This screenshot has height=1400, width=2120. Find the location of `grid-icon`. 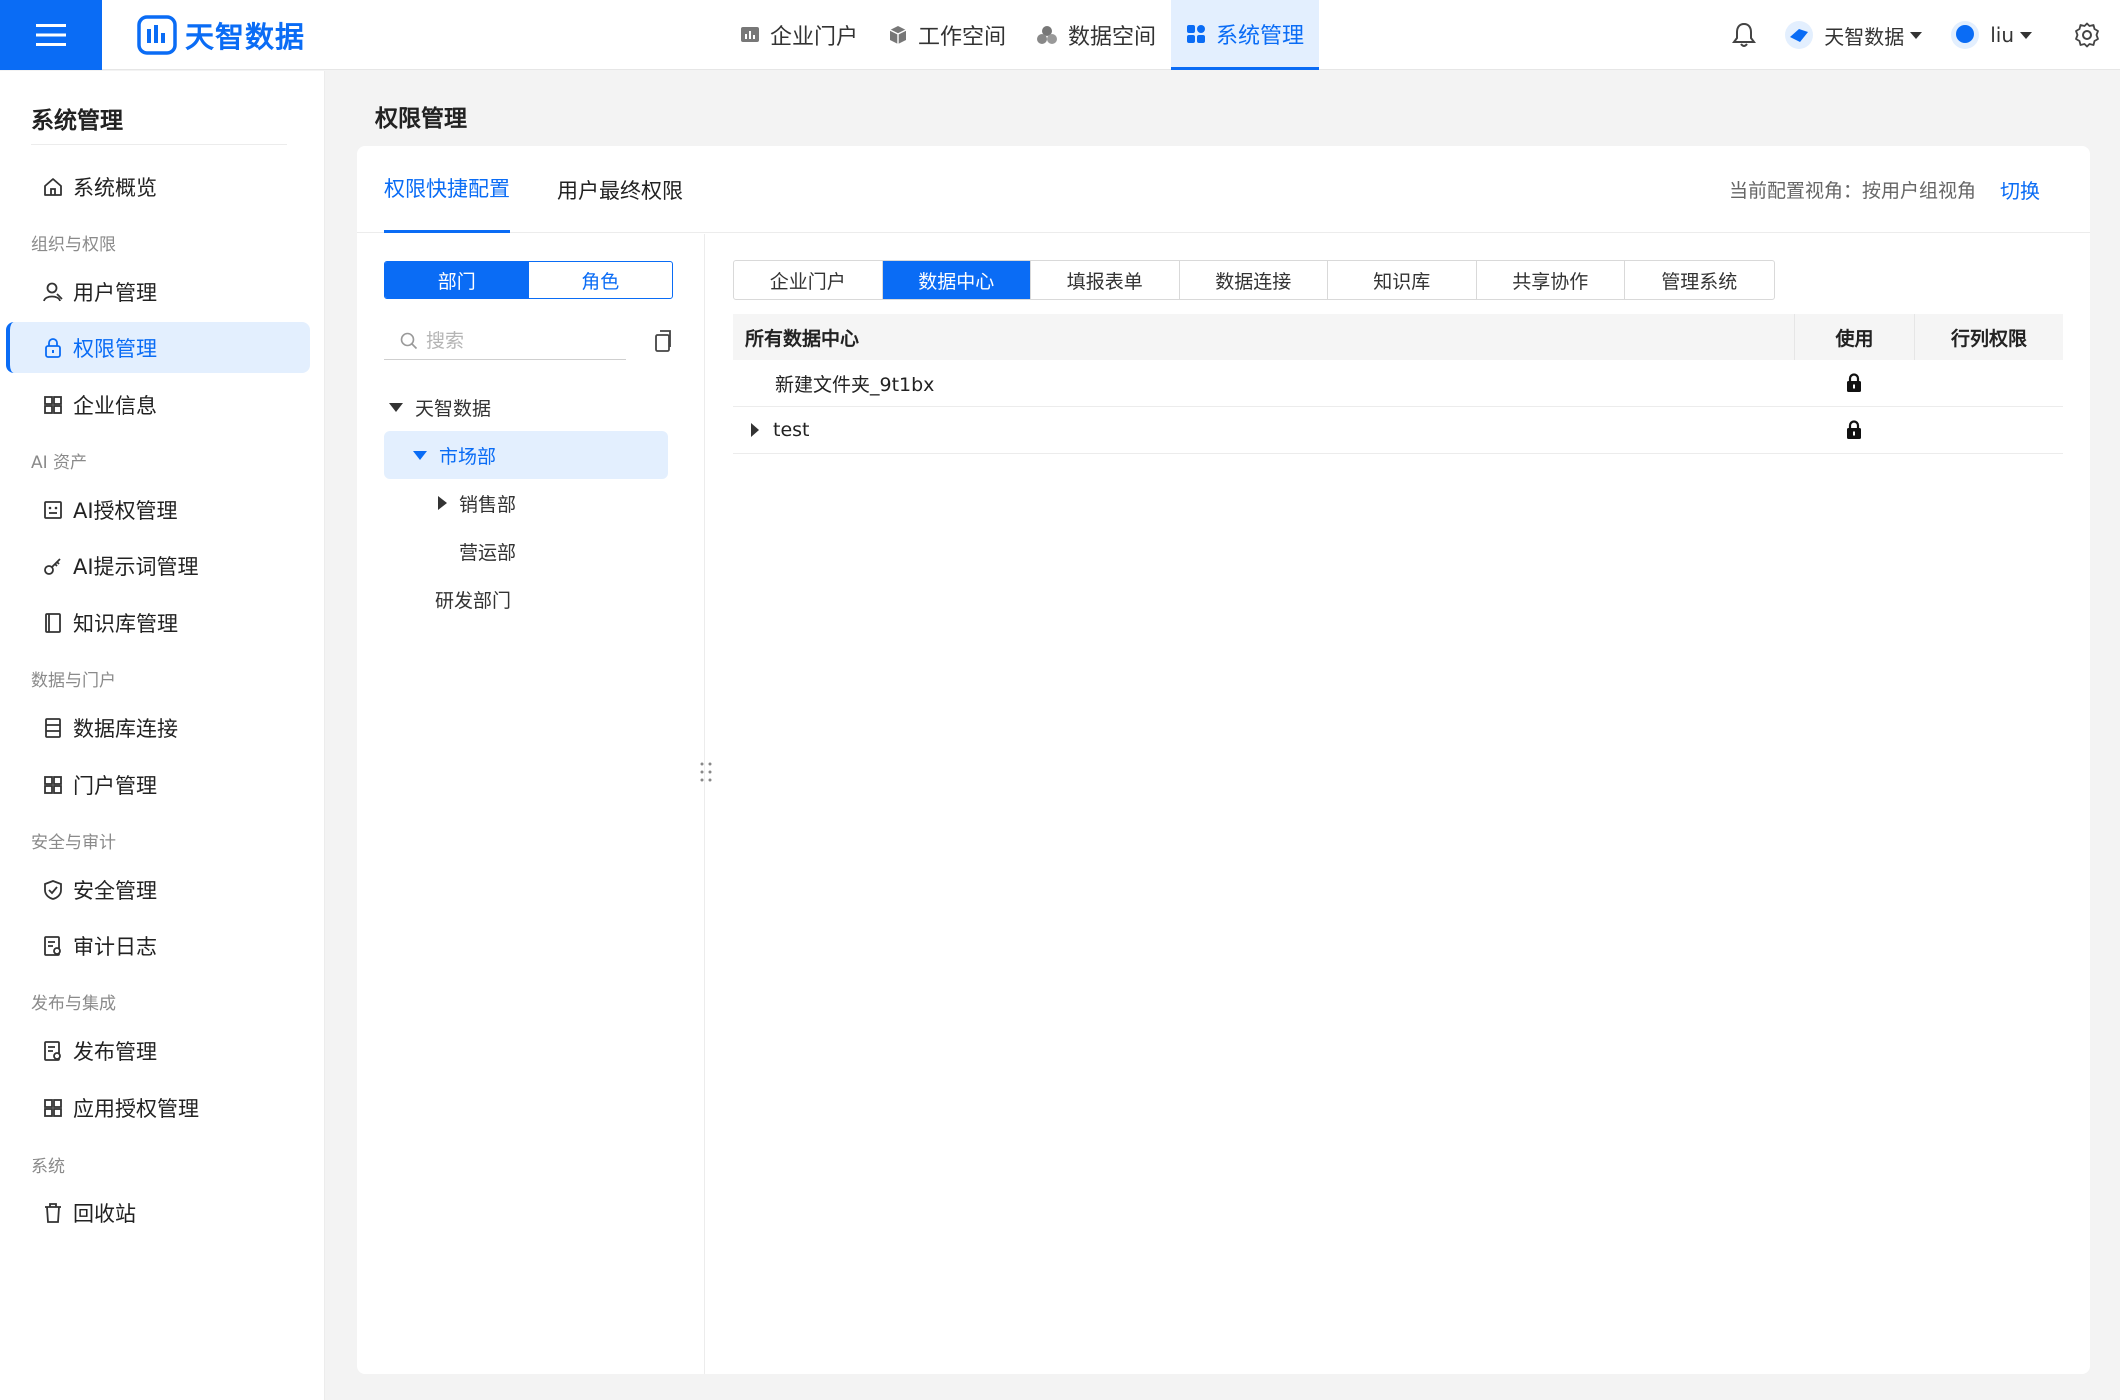

grid-icon is located at coordinates (53, 404).